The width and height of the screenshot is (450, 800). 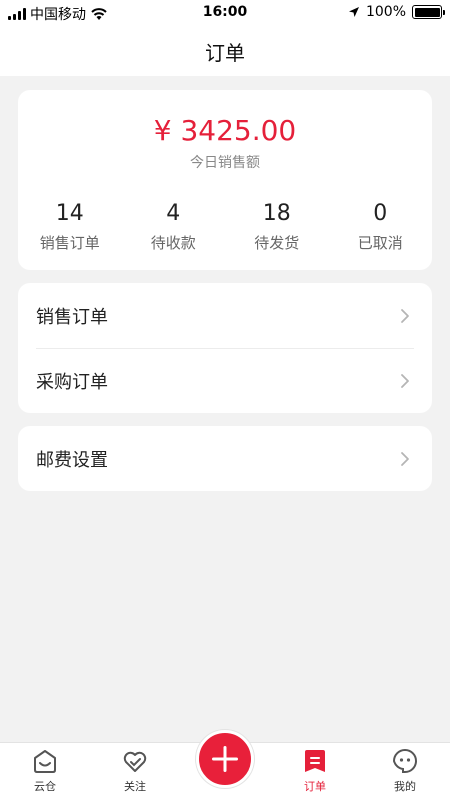 I want to click on order-stats: 14 销售订单 4 待收款 18 待发货 0 已取消, so click(x=225, y=226).